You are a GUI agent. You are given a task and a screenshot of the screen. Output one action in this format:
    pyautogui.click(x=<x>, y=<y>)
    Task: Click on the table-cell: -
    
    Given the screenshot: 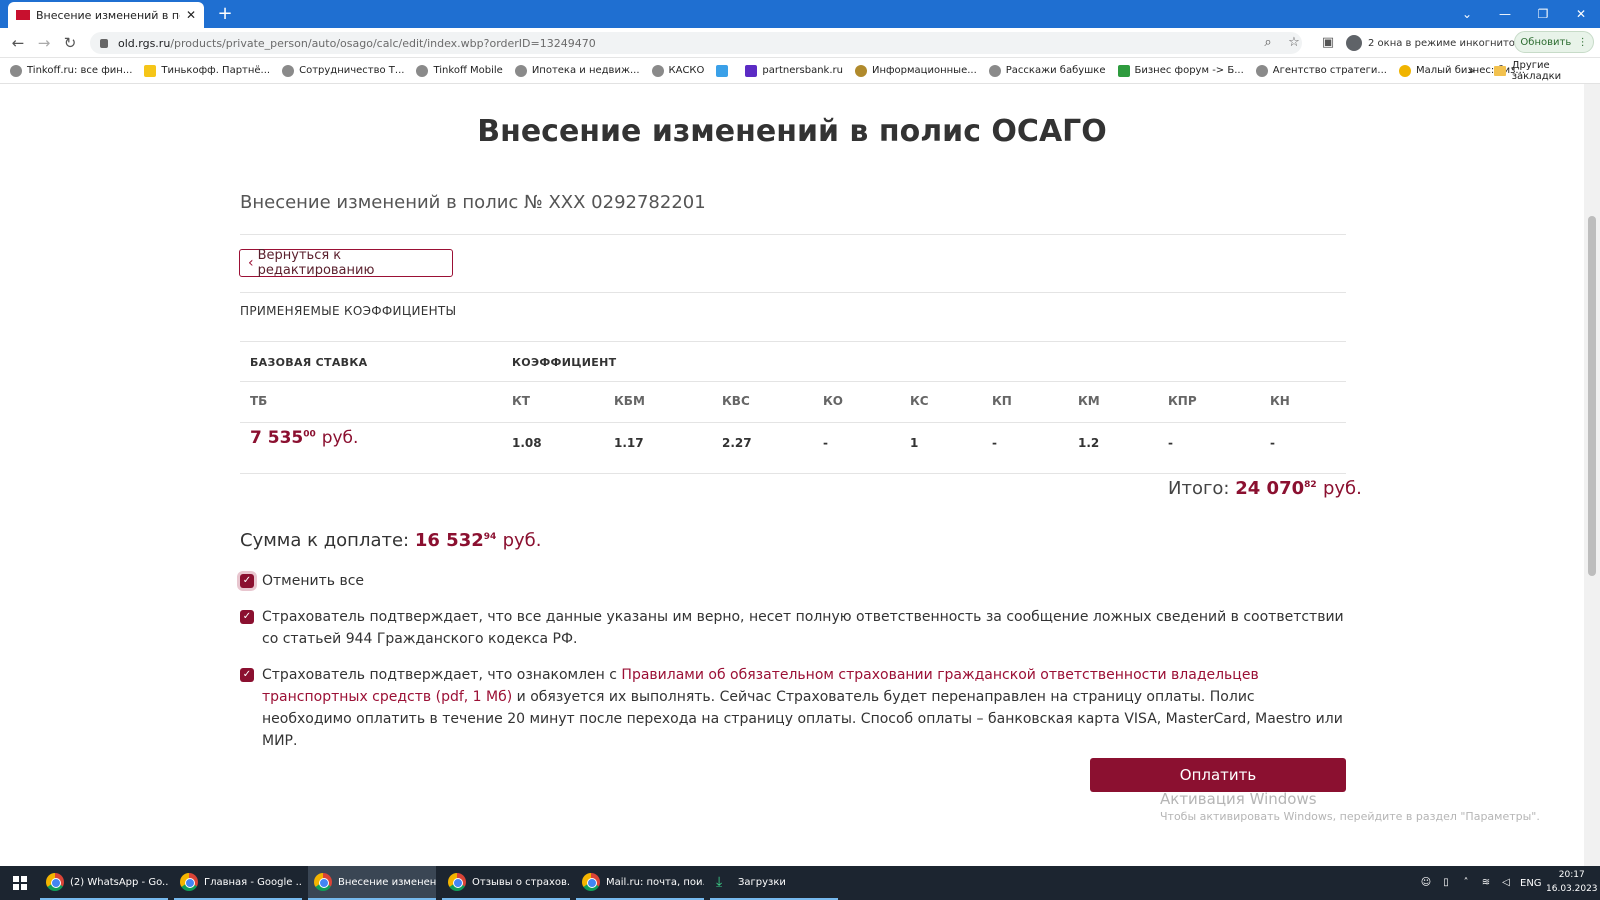 What is the action you would take?
    pyautogui.click(x=1170, y=443)
    